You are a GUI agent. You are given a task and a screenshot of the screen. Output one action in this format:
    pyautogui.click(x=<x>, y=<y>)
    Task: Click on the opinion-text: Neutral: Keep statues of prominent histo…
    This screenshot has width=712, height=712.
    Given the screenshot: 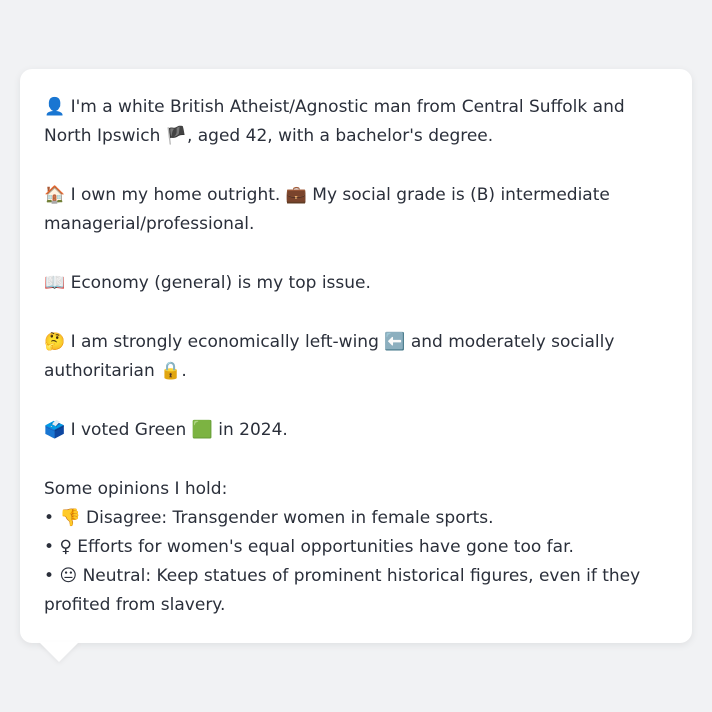 What is the action you would take?
    pyautogui.click(x=342, y=590)
    